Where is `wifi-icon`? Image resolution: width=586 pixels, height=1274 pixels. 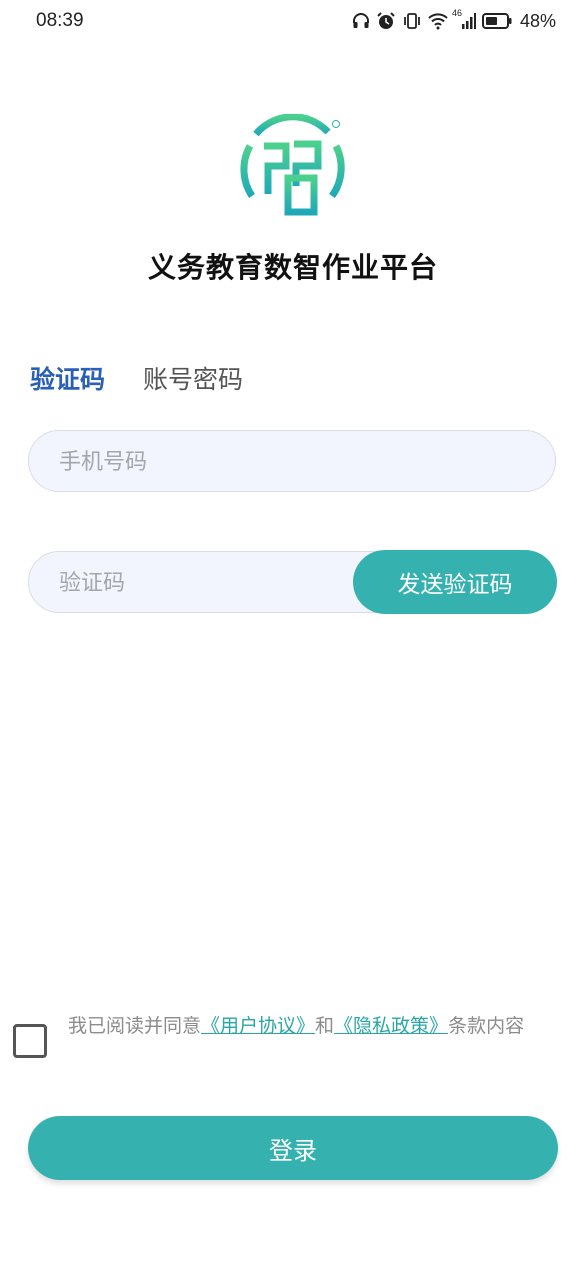
wifi-icon is located at coordinates (438, 21).